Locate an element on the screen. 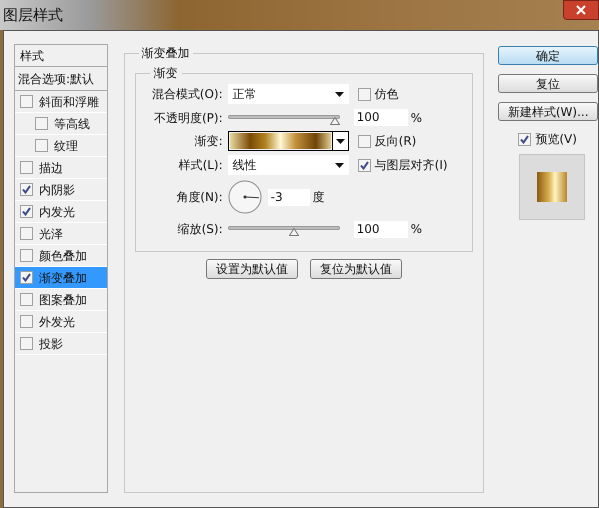 Image resolution: width=599 pixels, height=508 pixels. checkbox-label: 预览(V) is located at coordinates (556, 139).